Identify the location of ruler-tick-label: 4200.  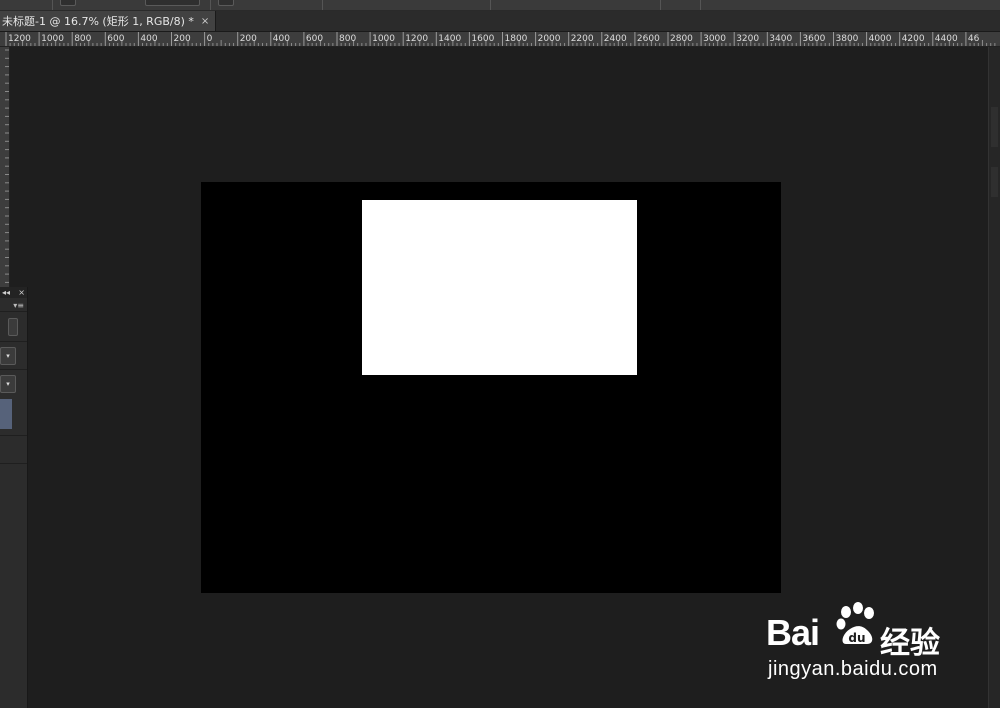
(913, 39).